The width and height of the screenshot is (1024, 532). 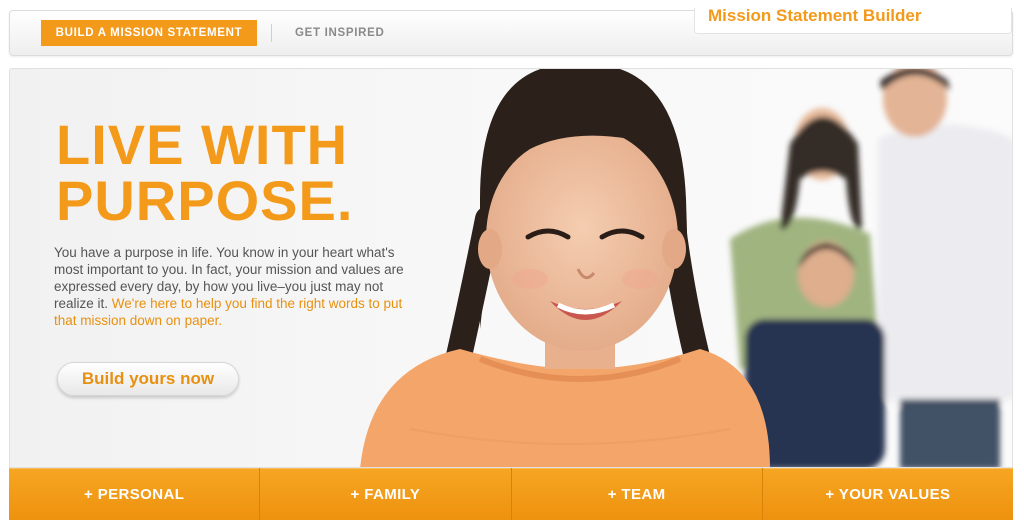 What do you see at coordinates (135, 494) in the screenshot?
I see `tab-personal: + PERSONAL` at bounding box center [135, 494].